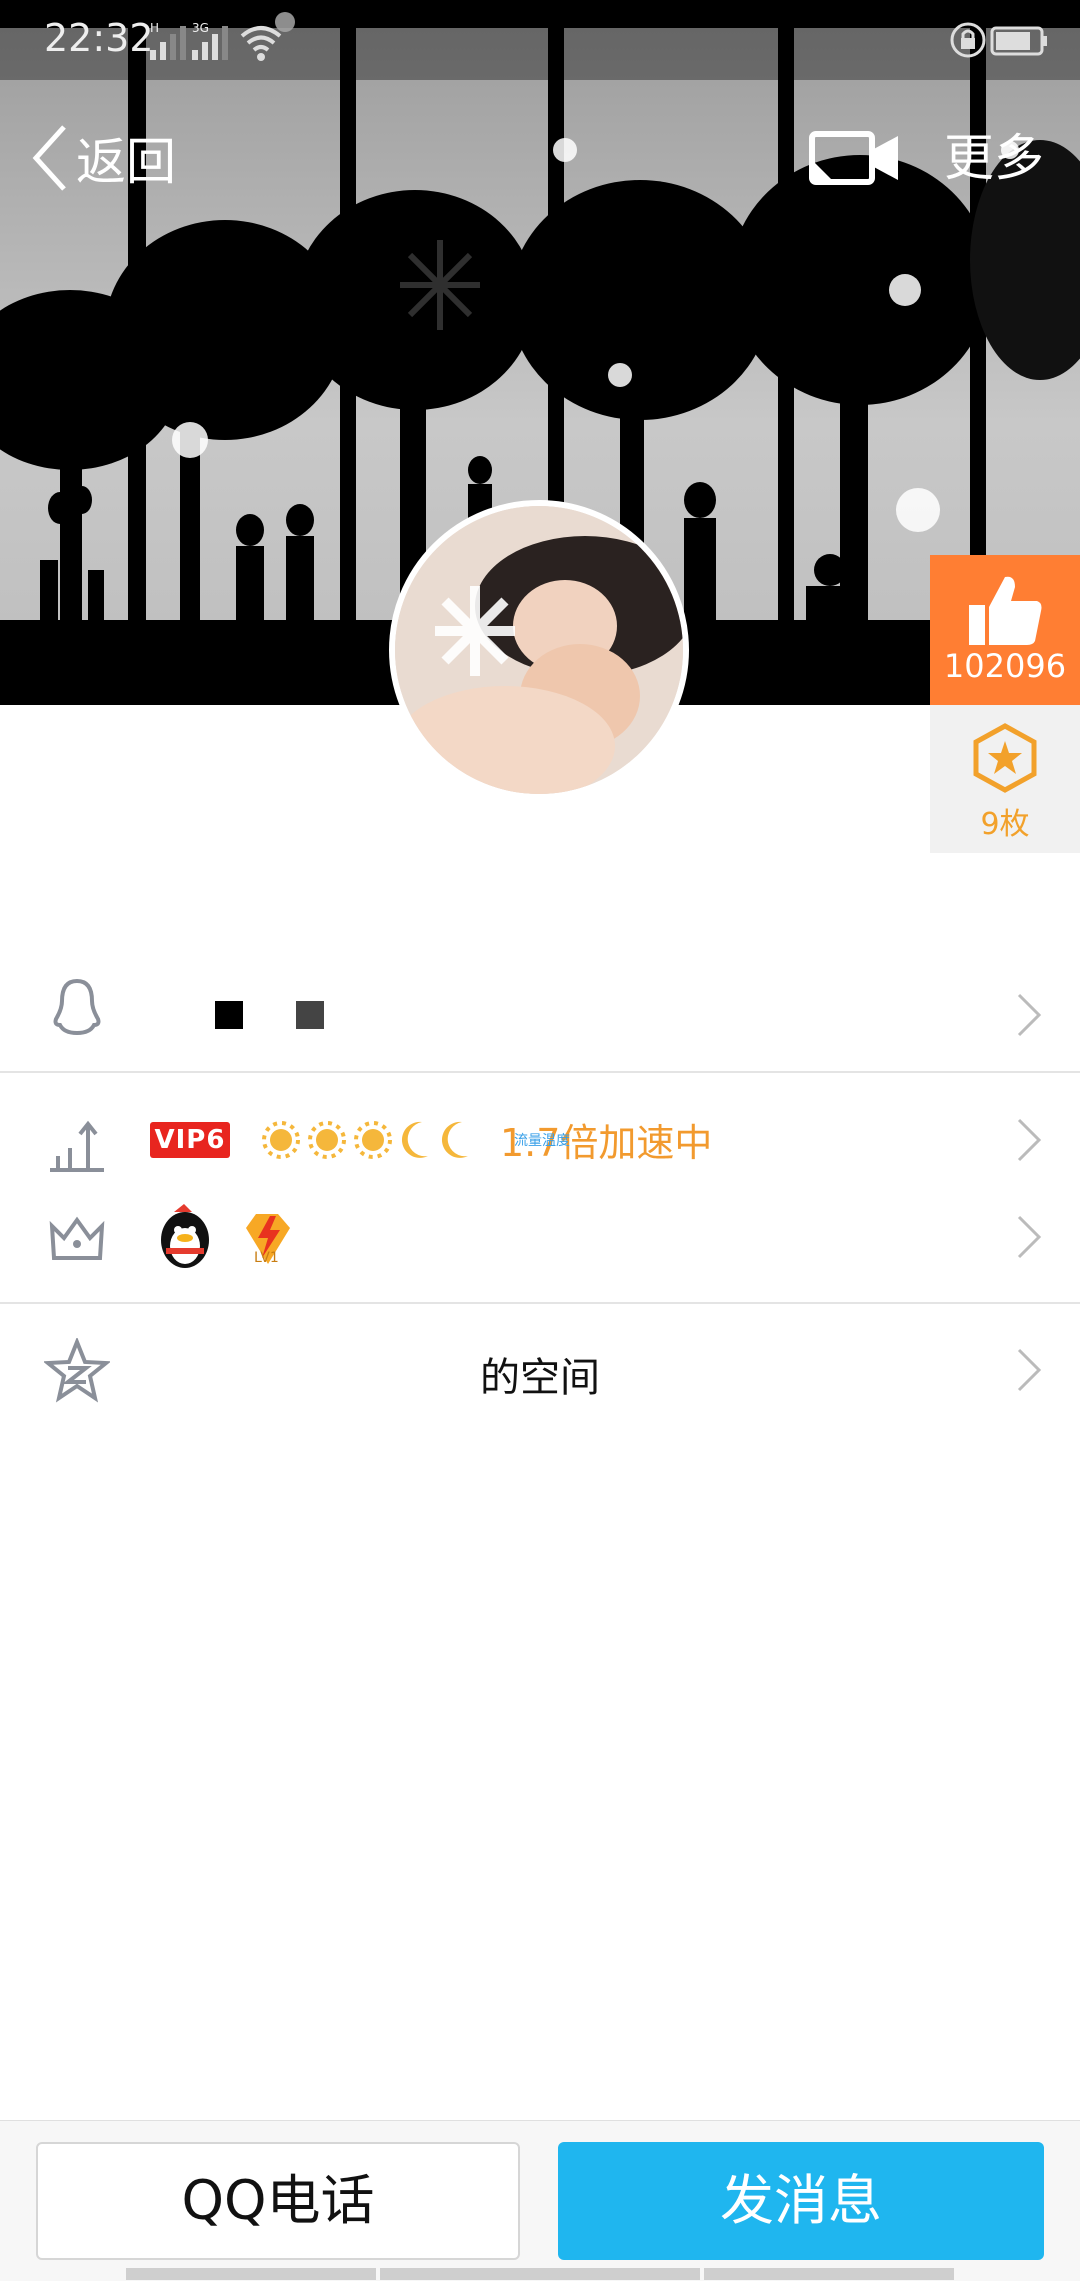  I want to click on rotation-lock-icon, so click(968, 40).